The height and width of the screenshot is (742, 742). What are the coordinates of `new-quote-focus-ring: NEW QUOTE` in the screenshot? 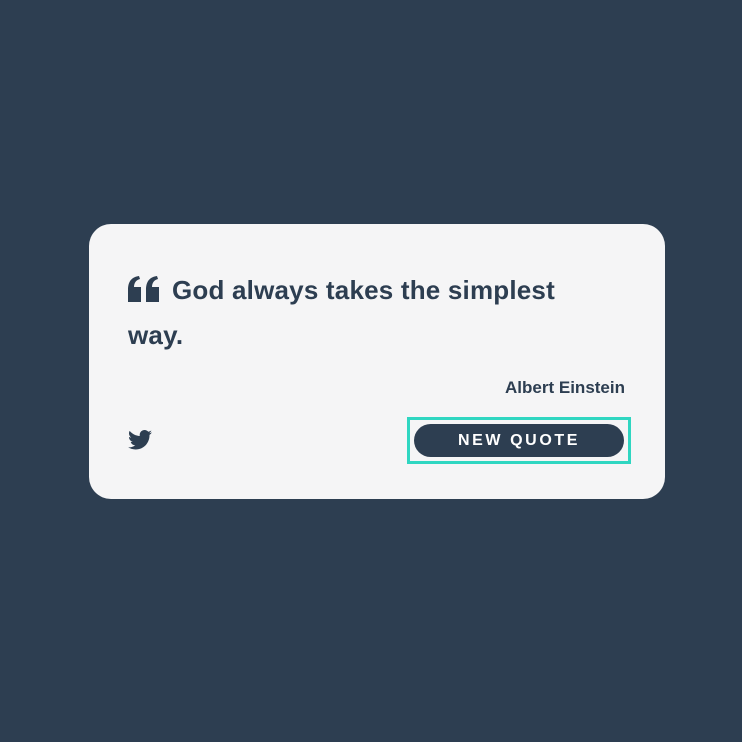 It's located at (519, 440).